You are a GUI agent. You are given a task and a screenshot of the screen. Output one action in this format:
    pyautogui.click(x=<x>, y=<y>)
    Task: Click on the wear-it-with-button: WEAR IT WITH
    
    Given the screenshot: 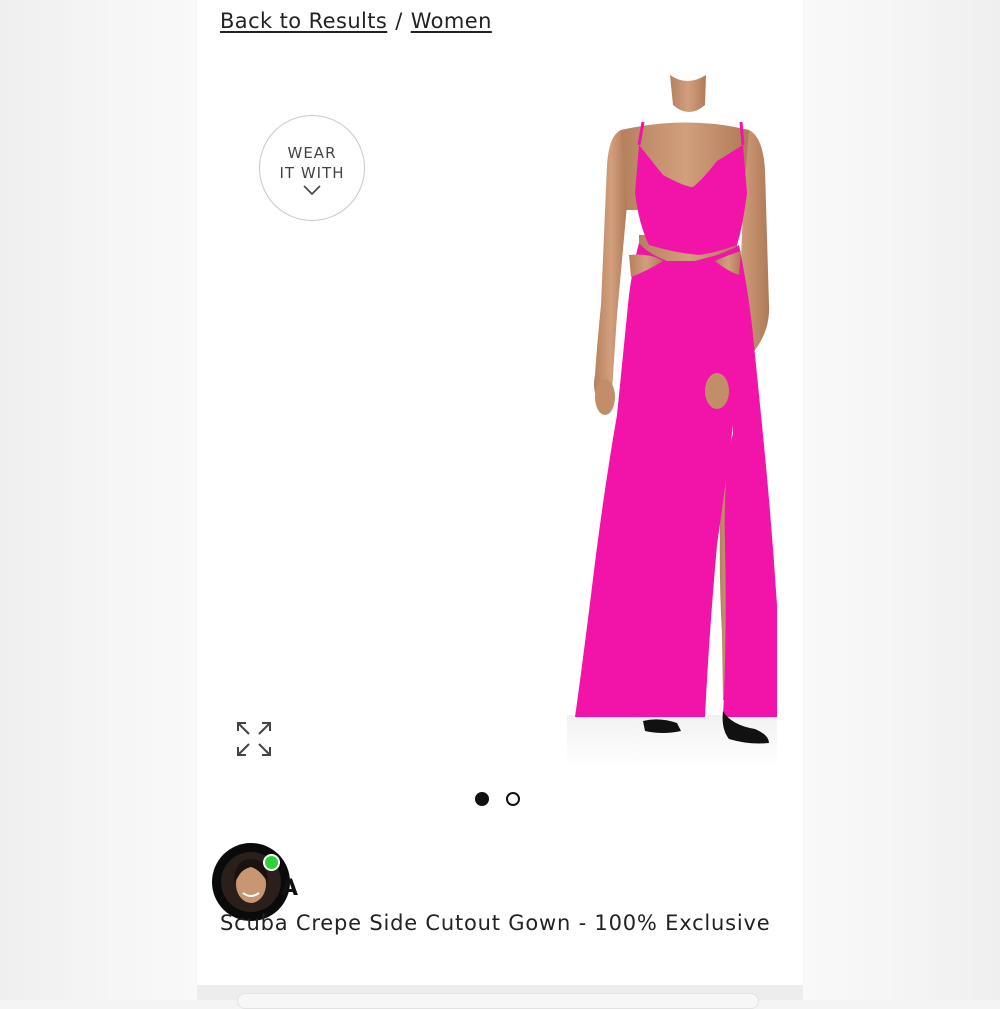 What is the action you would take?
    pyautogui.click(x=312, y=168)
    